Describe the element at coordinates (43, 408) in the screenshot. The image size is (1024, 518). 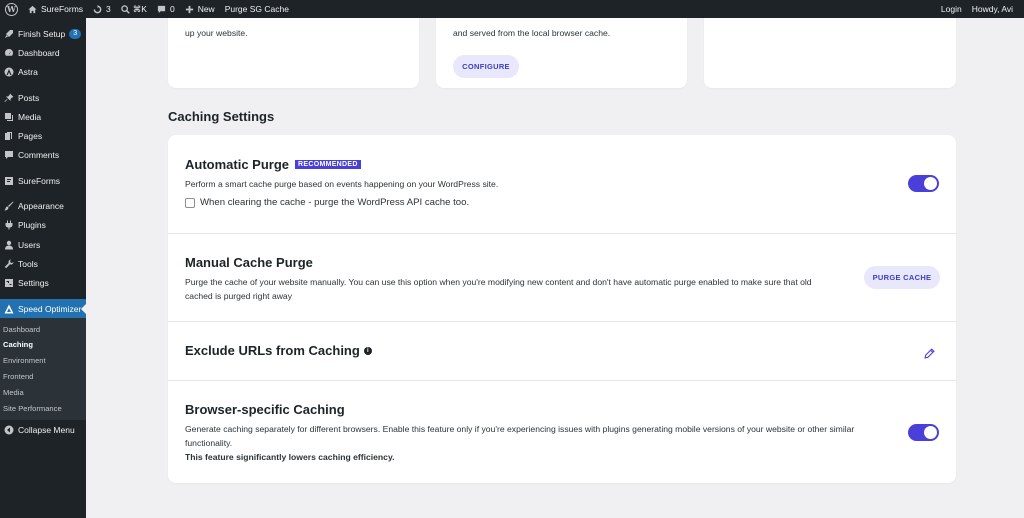
I see `submenu-item-site-performance: Site Performance` at that location.